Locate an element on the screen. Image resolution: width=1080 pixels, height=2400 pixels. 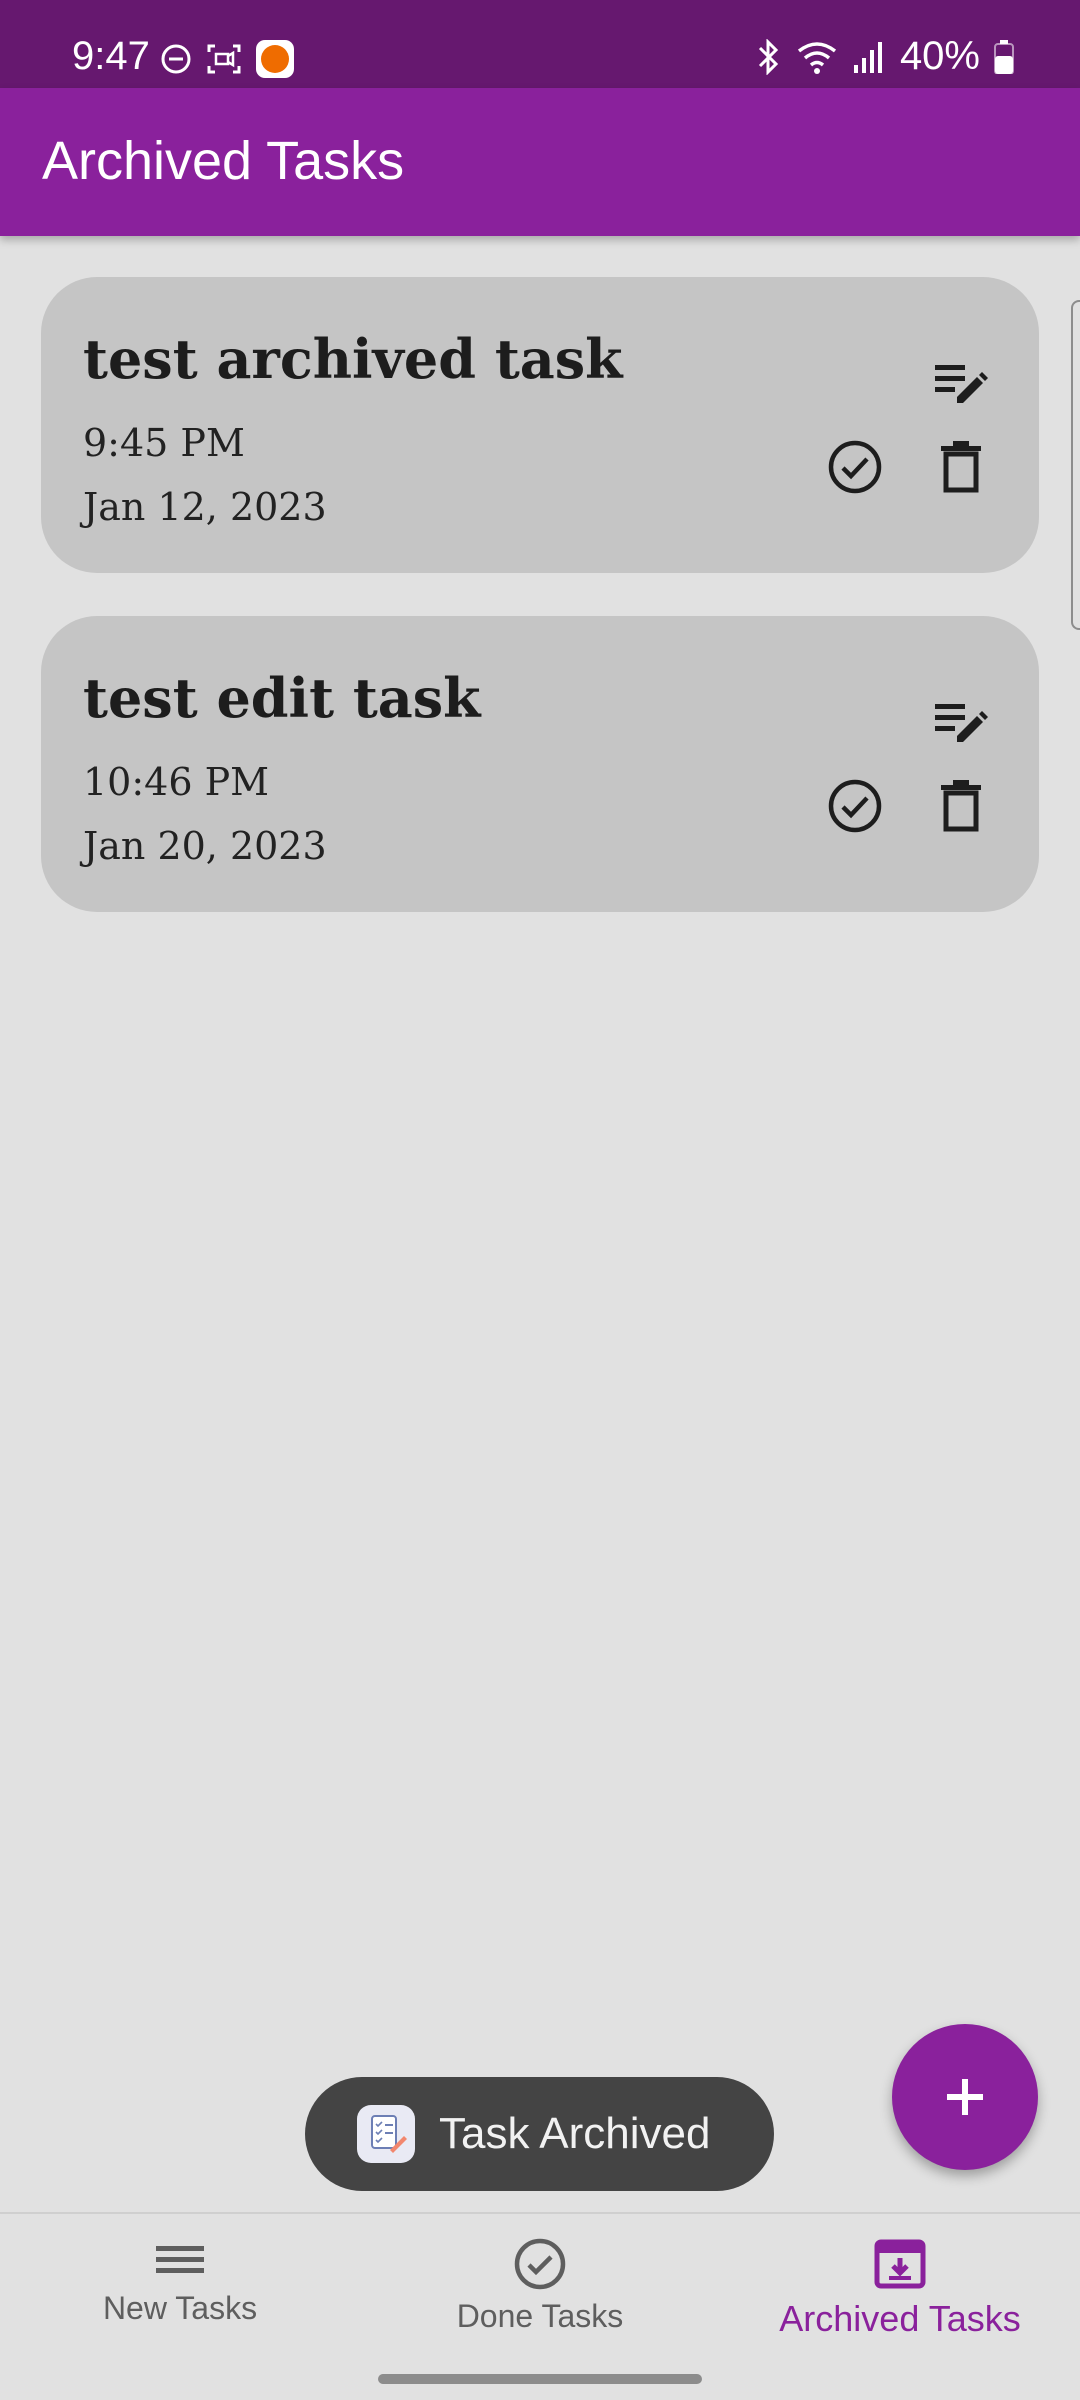
wifi-icon is located at coordinates (817, 57).